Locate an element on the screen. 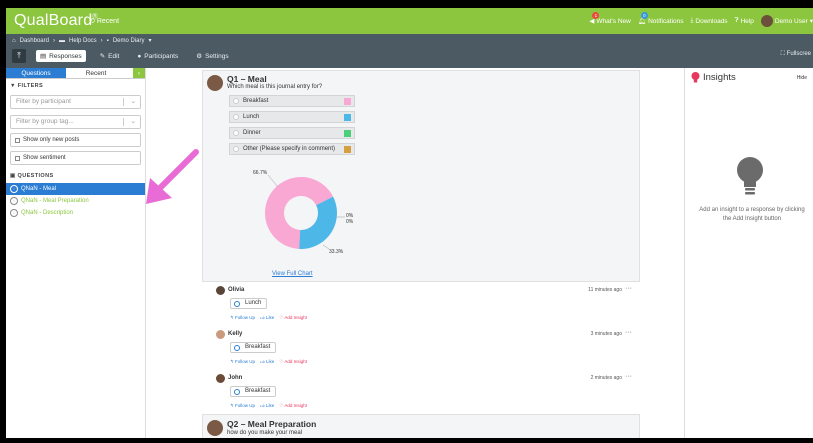 The image size is (813, 443). logo-text: QualBoard is located at coordinates (53, 20).